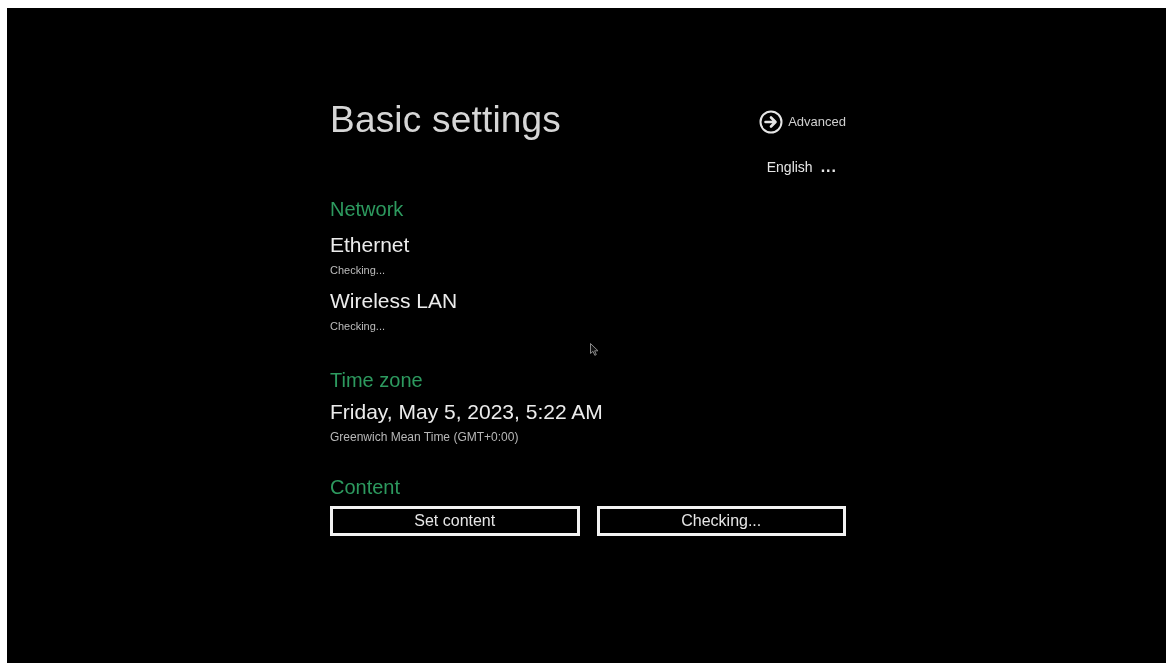 Image resolution: width=1173 pixels, height=668 pixels. I want to click on date-time-text: Friday, May 5, 2023, 5:22 AM, so click(466, 412).